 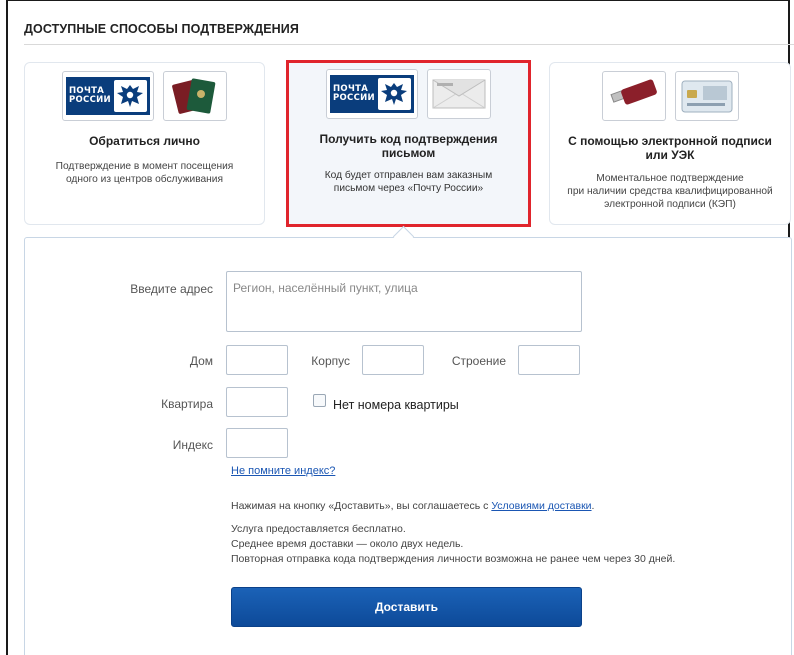 What do you see at coordinates (257, 443) in the screenshot?
I see `index-input` at bounding box center [257, 443].